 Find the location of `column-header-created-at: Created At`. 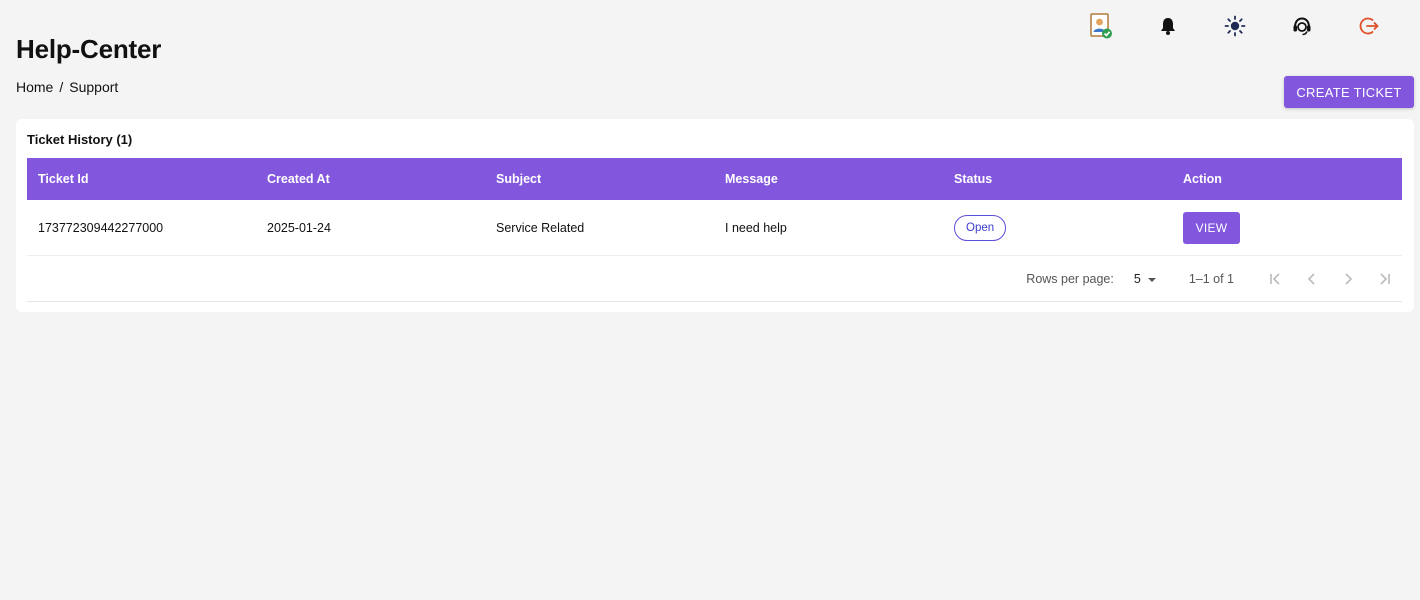

column-header-created-at: Created At is located at coordinates (298, 179).